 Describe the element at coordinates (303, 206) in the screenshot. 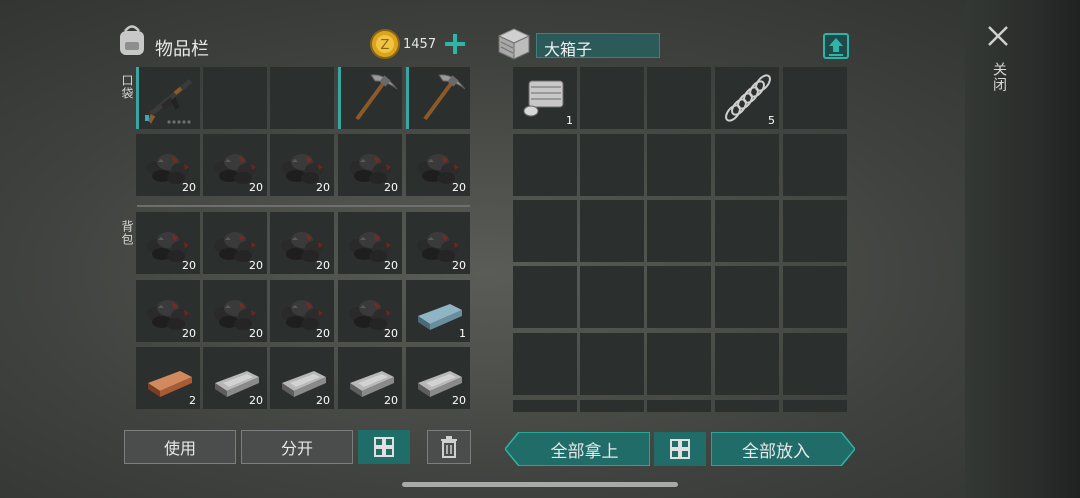

I see `section-divider` at that location.